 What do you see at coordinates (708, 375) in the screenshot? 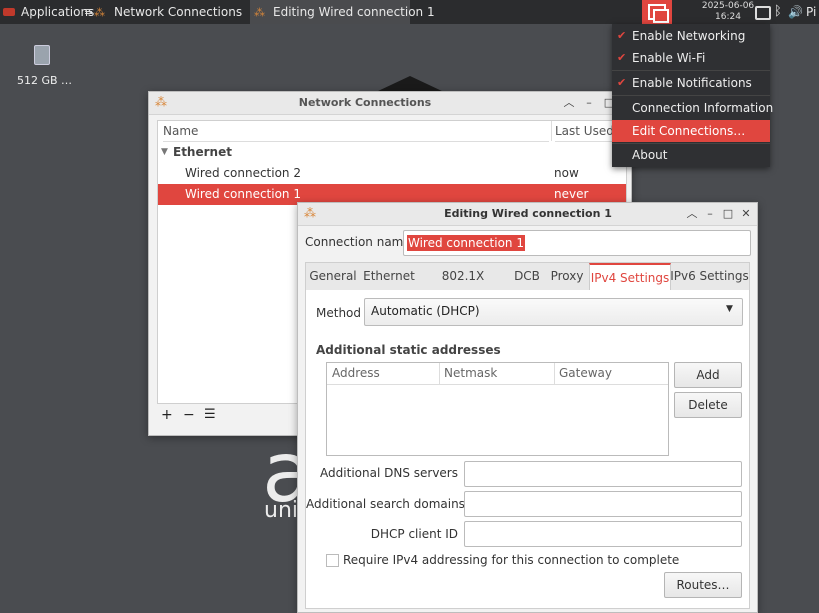
I see `add-address-button: Add` at bounding box center [708, 375].